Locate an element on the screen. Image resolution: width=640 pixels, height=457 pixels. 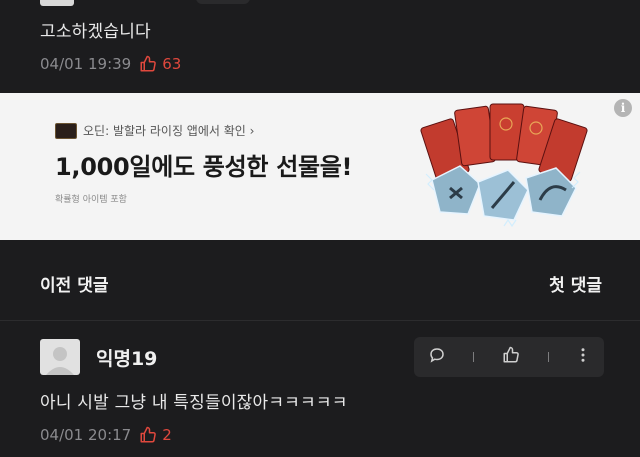
comment-text: 아니 시발 그냥 내 특징들이잖아ㅋㅋㅋㅋㅋ is located at coordinates (194, 403).